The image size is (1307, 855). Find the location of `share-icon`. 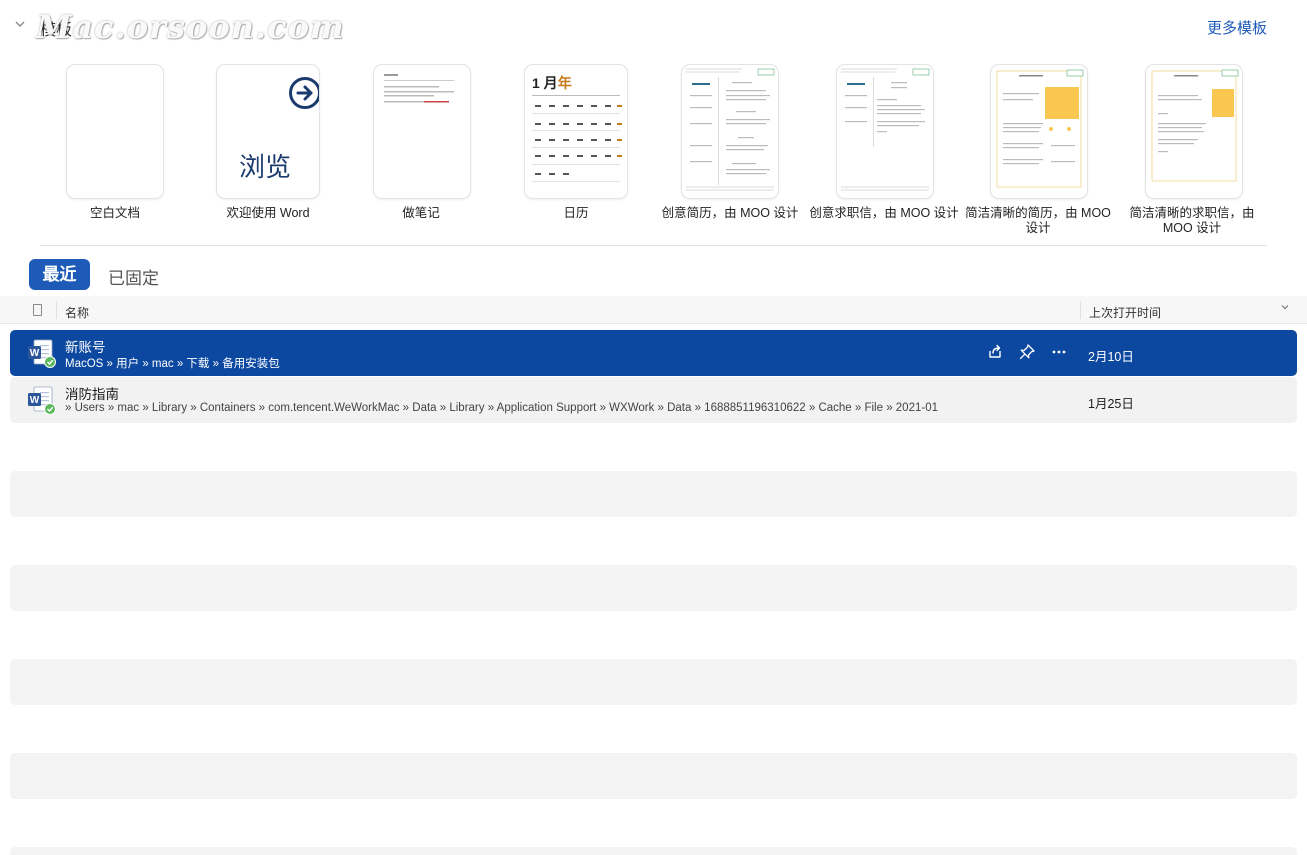

share-icon is located at coordinates (995, 353).